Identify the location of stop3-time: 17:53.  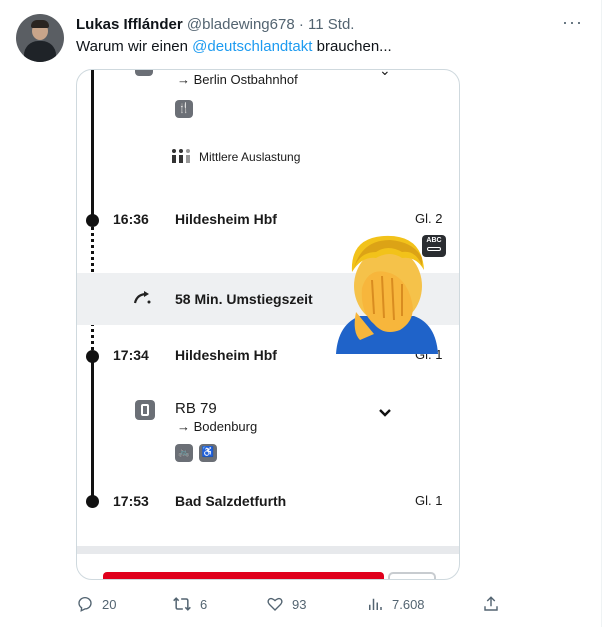
(131, 501).